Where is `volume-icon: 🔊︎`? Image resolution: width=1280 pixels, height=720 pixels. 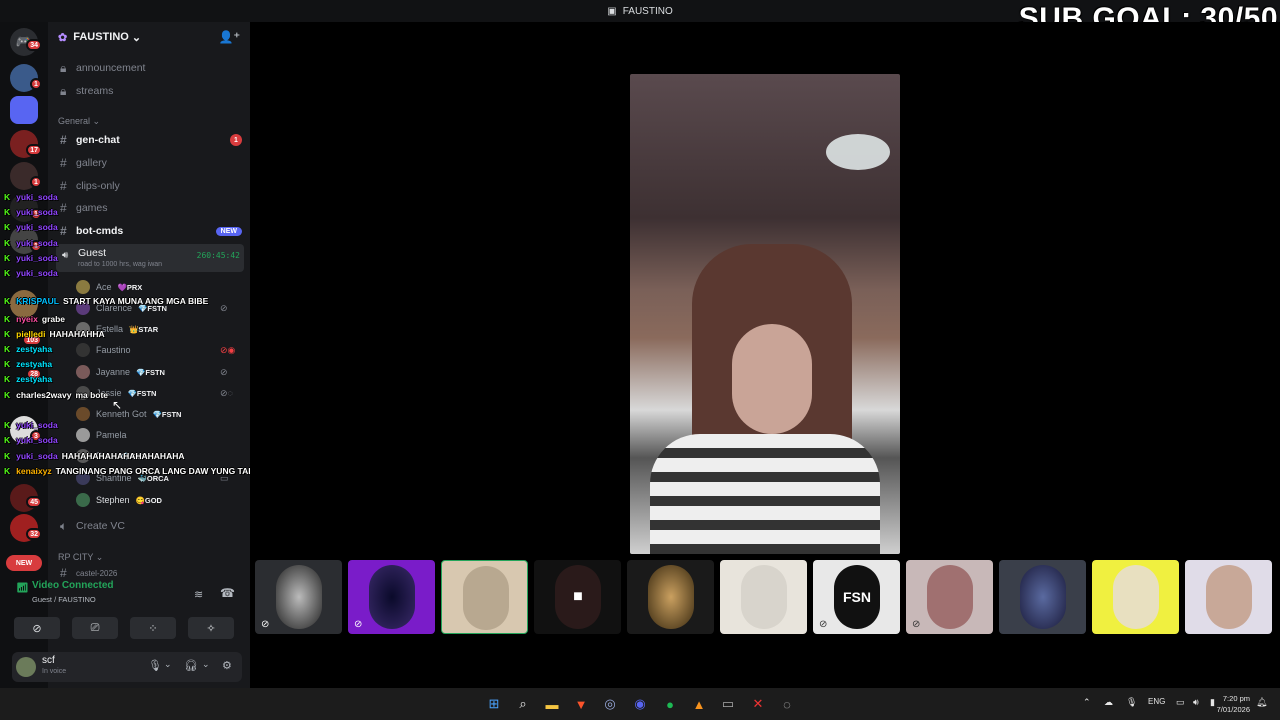
volume-icon: 🔊︎ is located at coordinates (1196, 702).